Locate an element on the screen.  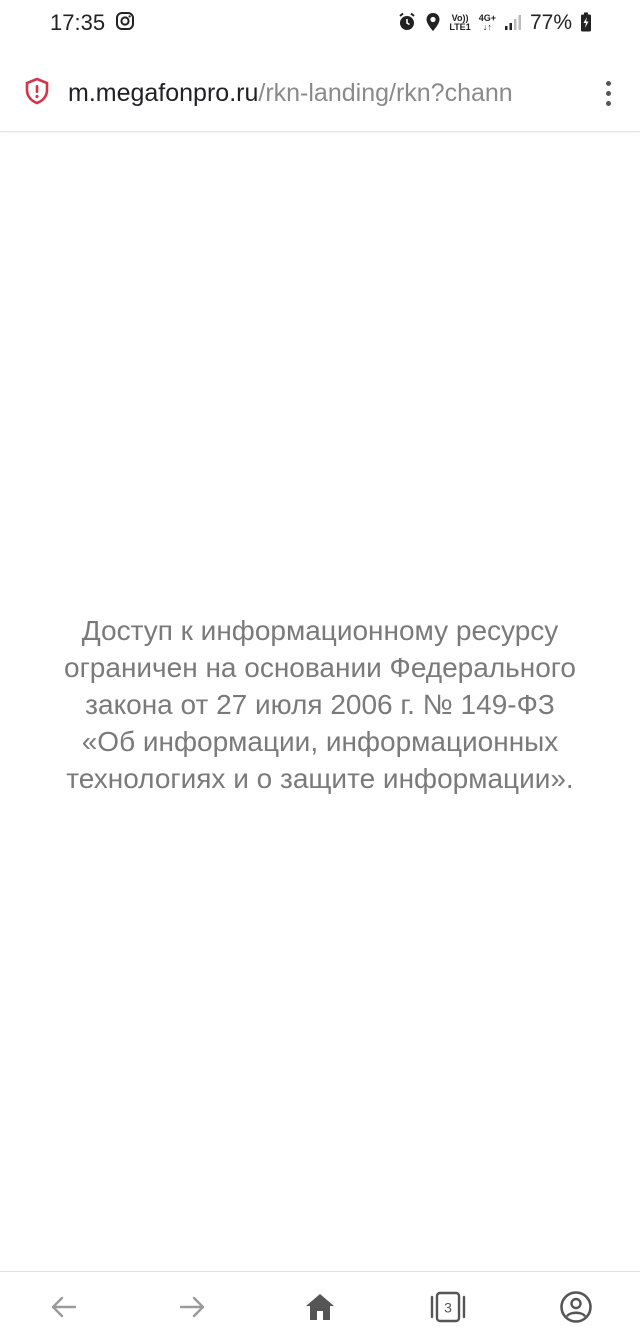
home-button is located at coordinates (320, 1307).